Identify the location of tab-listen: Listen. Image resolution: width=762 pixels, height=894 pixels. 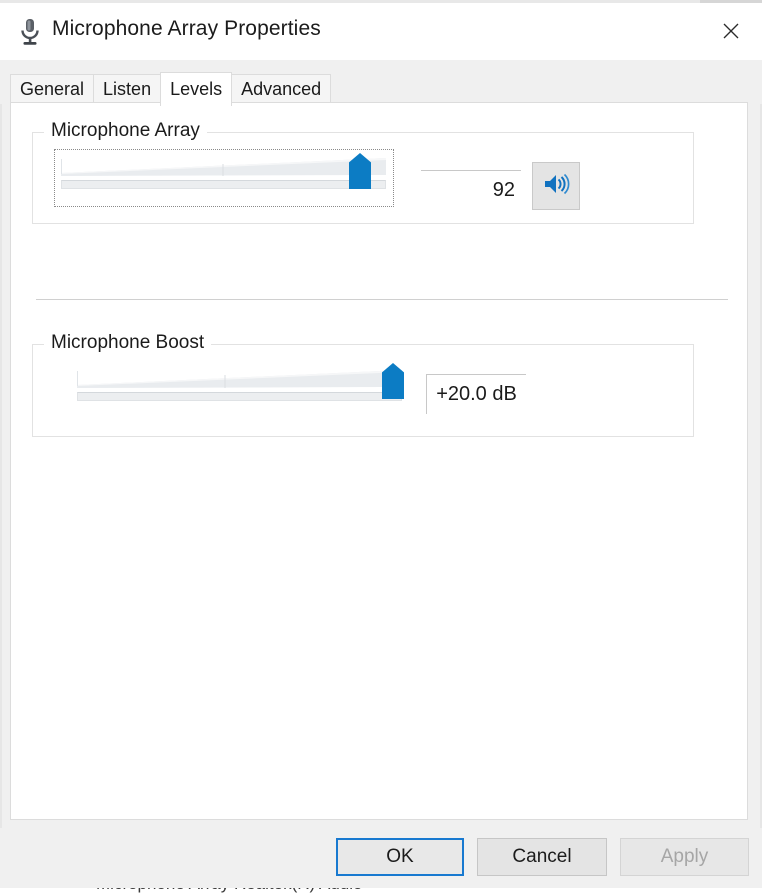
(127, 89).